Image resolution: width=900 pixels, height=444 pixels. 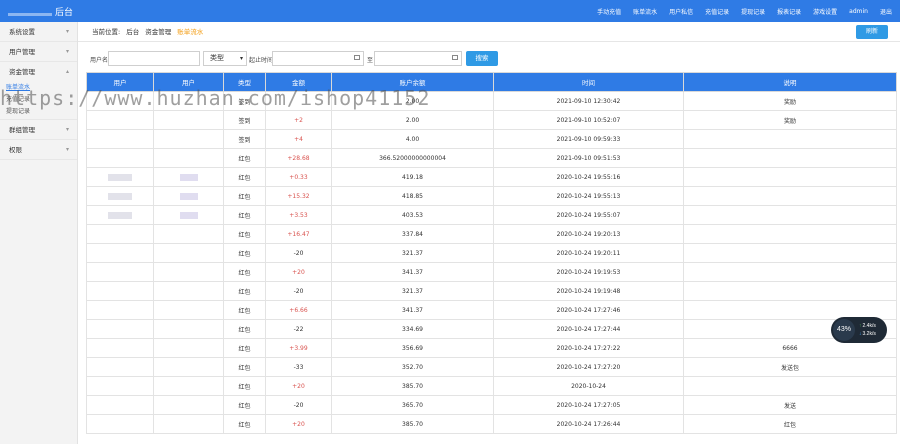 I want to click on table-row: 签到 +4 4.00 2021-09-10 09:59:33, so click(x=491, y=139).